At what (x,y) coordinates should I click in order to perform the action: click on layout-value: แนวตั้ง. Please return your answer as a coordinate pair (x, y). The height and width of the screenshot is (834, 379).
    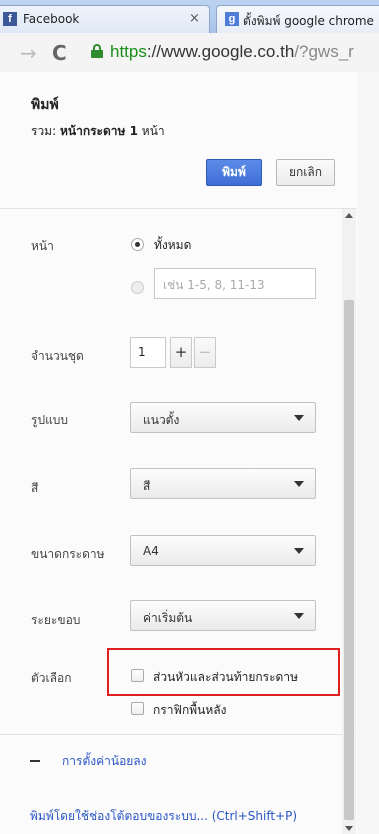
    Looking at the image, I should click on (161, 420).